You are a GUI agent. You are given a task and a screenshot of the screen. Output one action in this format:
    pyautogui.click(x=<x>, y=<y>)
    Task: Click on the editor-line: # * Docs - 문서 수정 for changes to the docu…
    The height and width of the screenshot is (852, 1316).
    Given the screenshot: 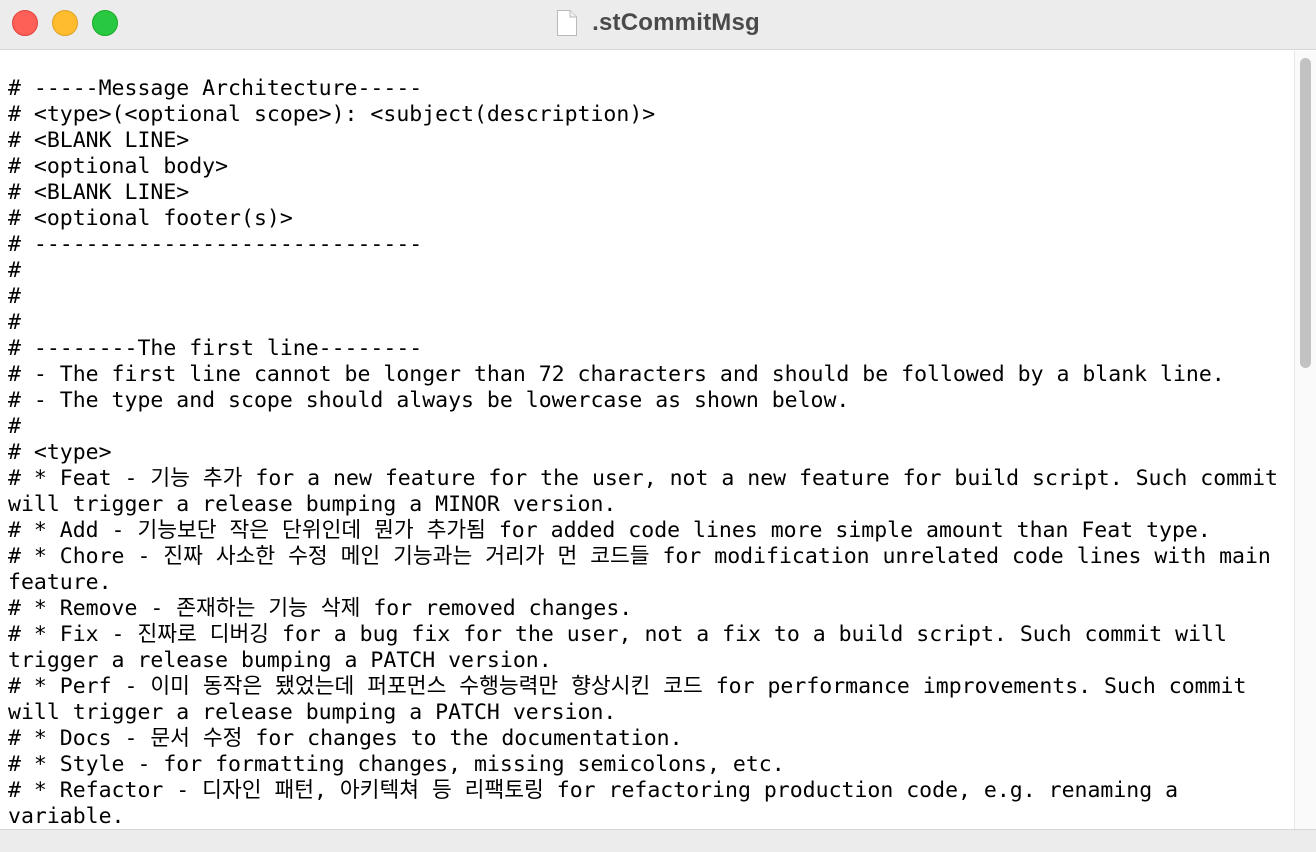 What is the action you would take?
    pyautogui.click(x=648, y=739)
    